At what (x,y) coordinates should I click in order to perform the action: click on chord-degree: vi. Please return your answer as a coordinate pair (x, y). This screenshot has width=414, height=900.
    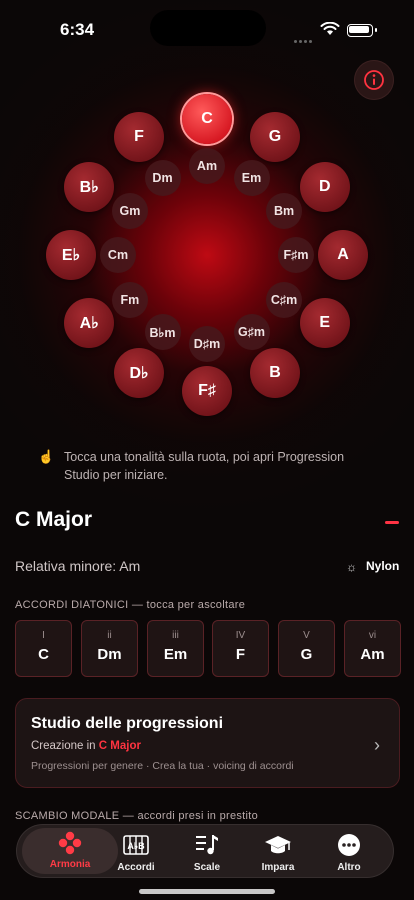
    Looking at the image, I should click on (372, 635).